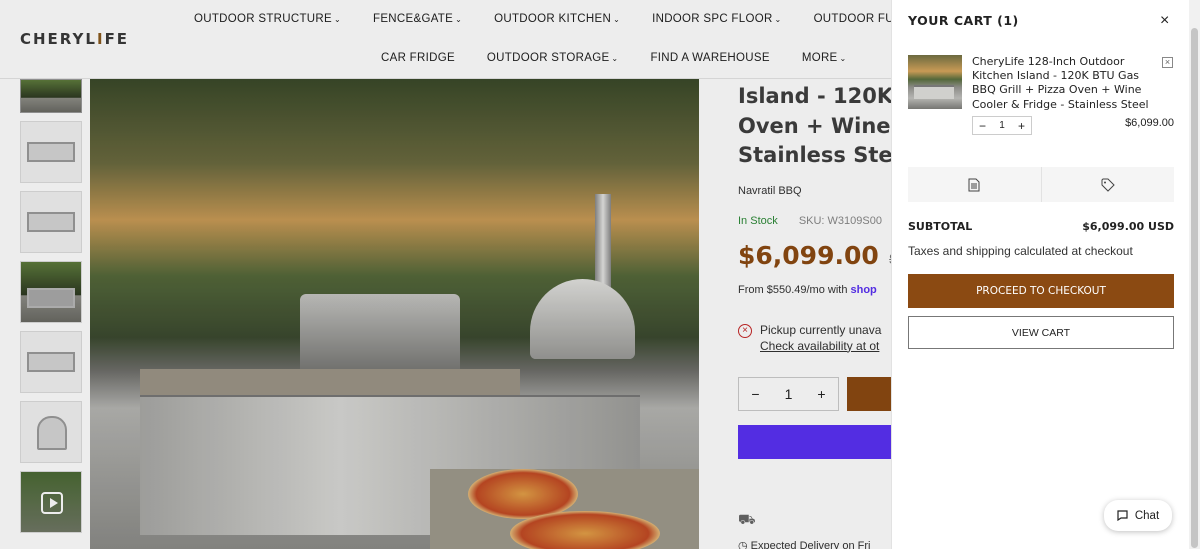 The image size is (1200, 549). What do you see at coordinates (940, 226) in the screenshot?
I see `subtotal-label: SUBTOTAL` at bounding box center [940, 226].